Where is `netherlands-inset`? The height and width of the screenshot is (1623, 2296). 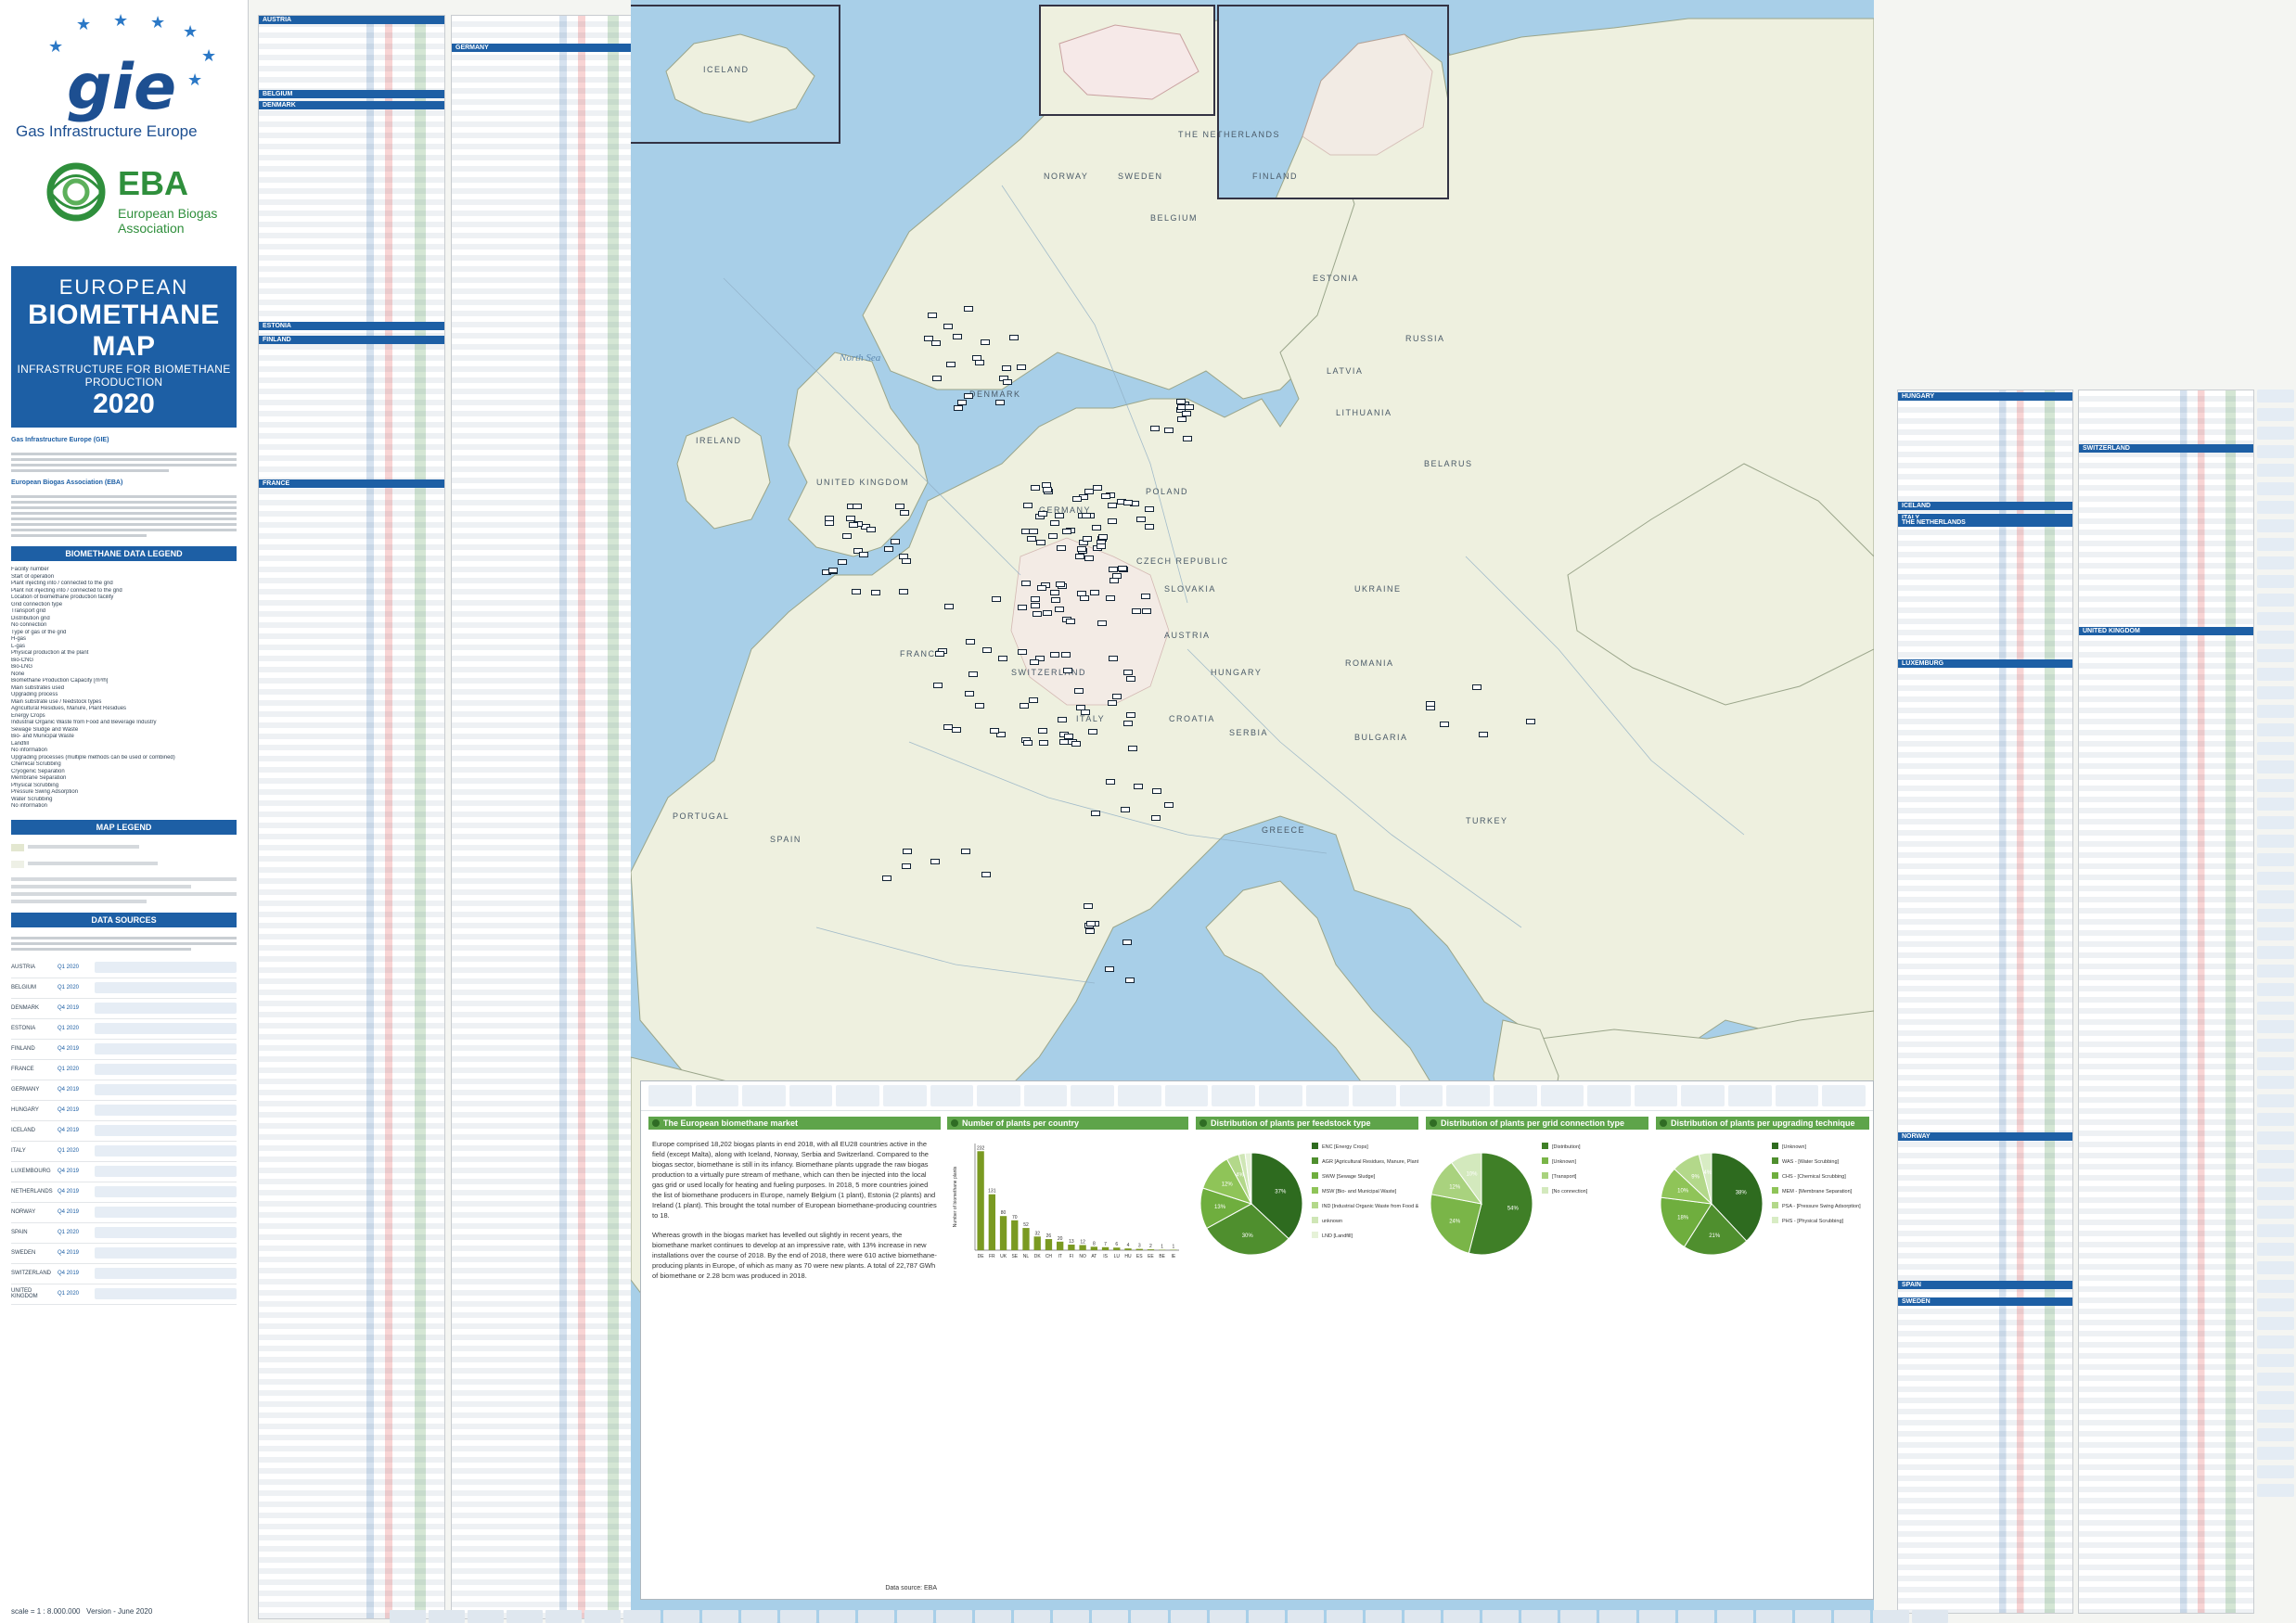 netherlands-inset is located at coordinates (1333, 102).